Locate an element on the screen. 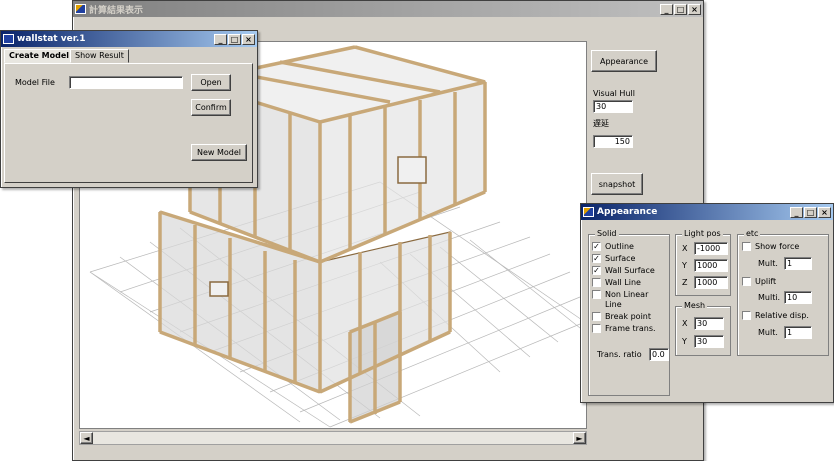 Image resolution: width=834 pixels, height=461 pixels. confirm-button: Confirm is located at coordinates (211, 107).